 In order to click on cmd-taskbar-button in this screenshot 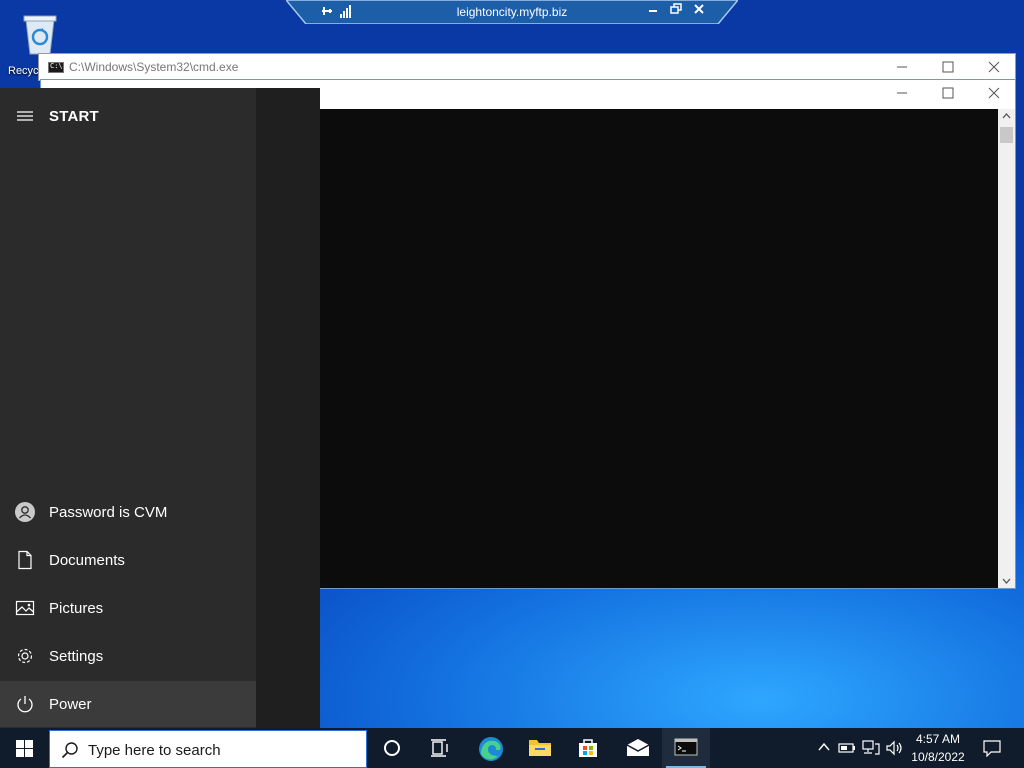, I will do `click(686, 748)`.